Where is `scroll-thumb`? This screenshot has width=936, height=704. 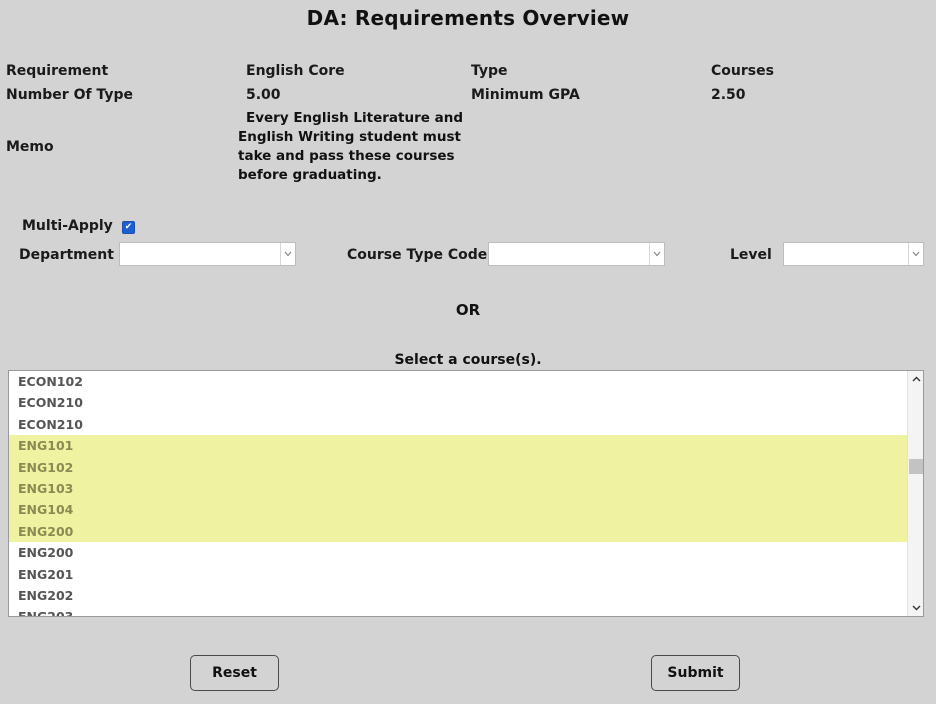 scroll-thumb is located at coordinates (916, 466).